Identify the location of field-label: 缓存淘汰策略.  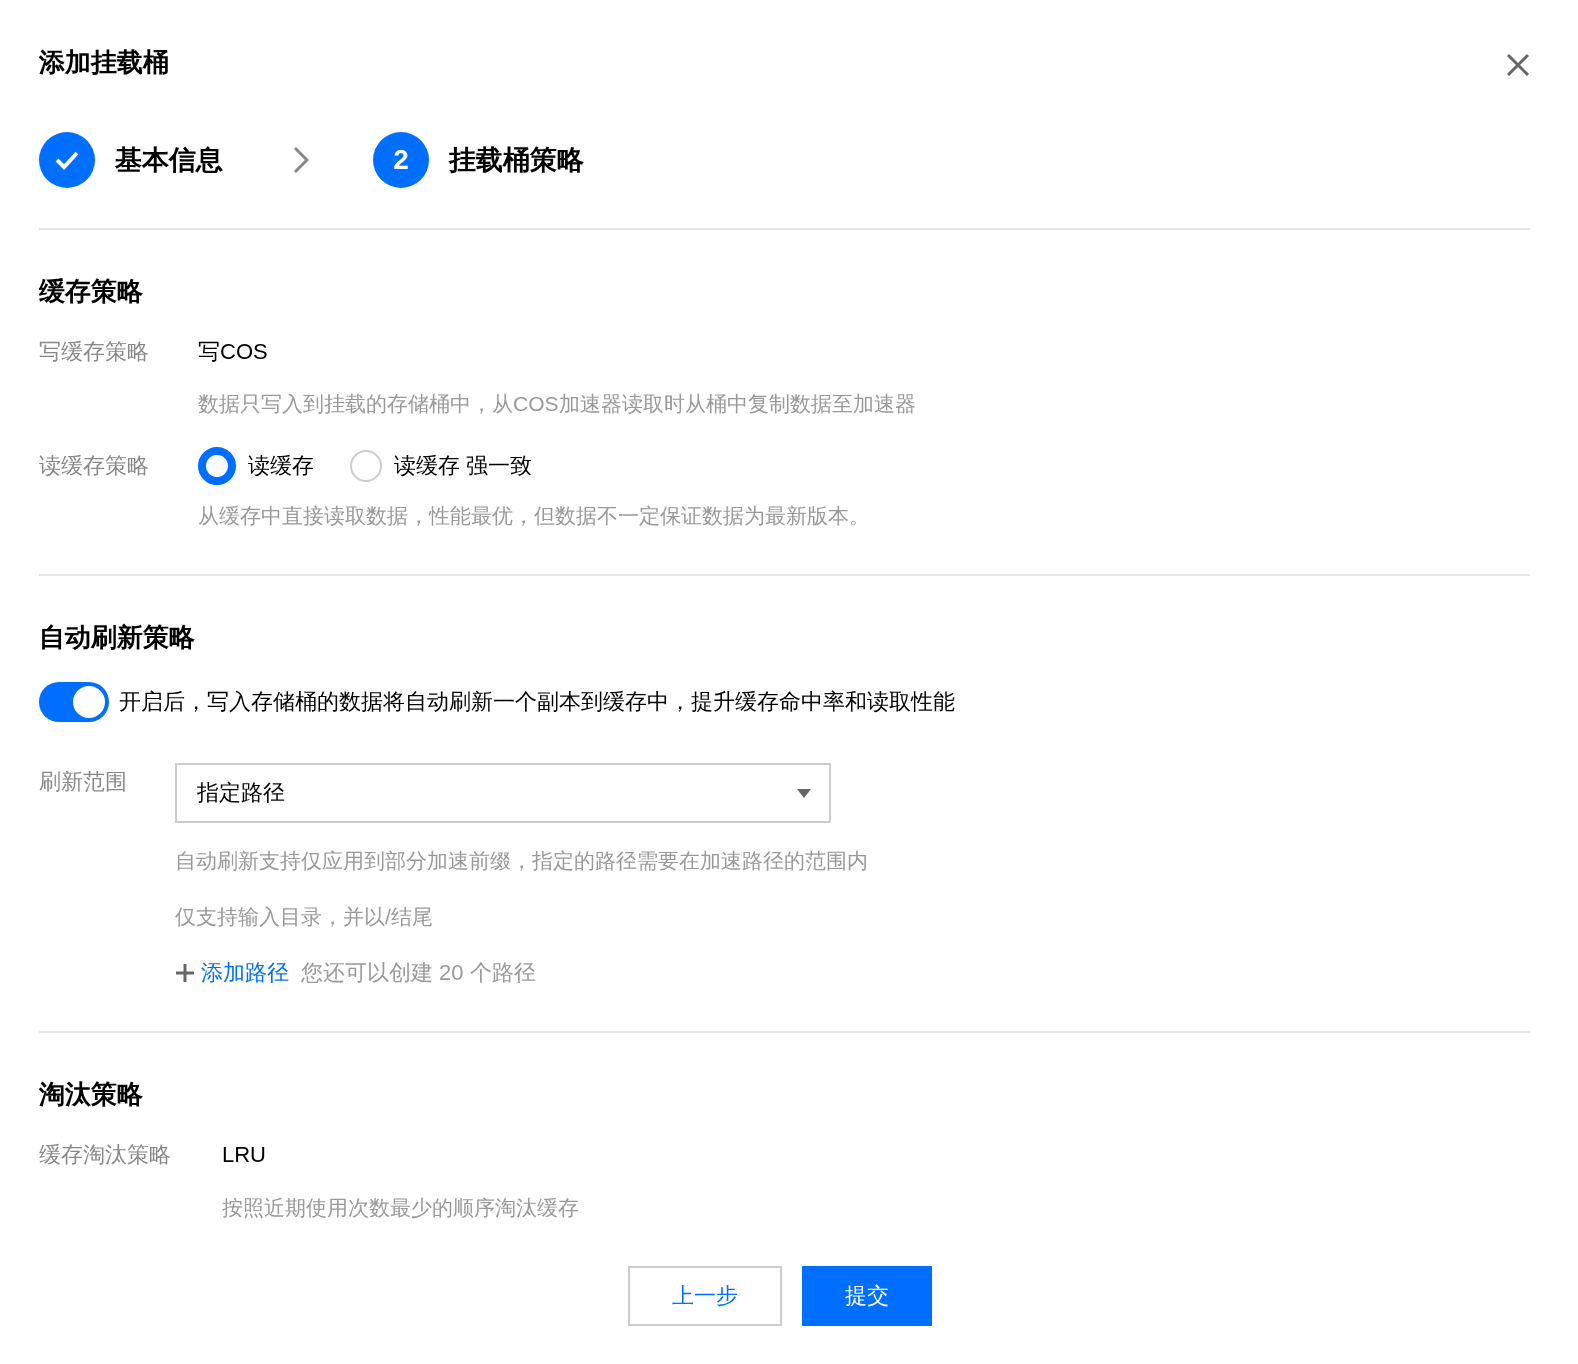
(105, 1155).